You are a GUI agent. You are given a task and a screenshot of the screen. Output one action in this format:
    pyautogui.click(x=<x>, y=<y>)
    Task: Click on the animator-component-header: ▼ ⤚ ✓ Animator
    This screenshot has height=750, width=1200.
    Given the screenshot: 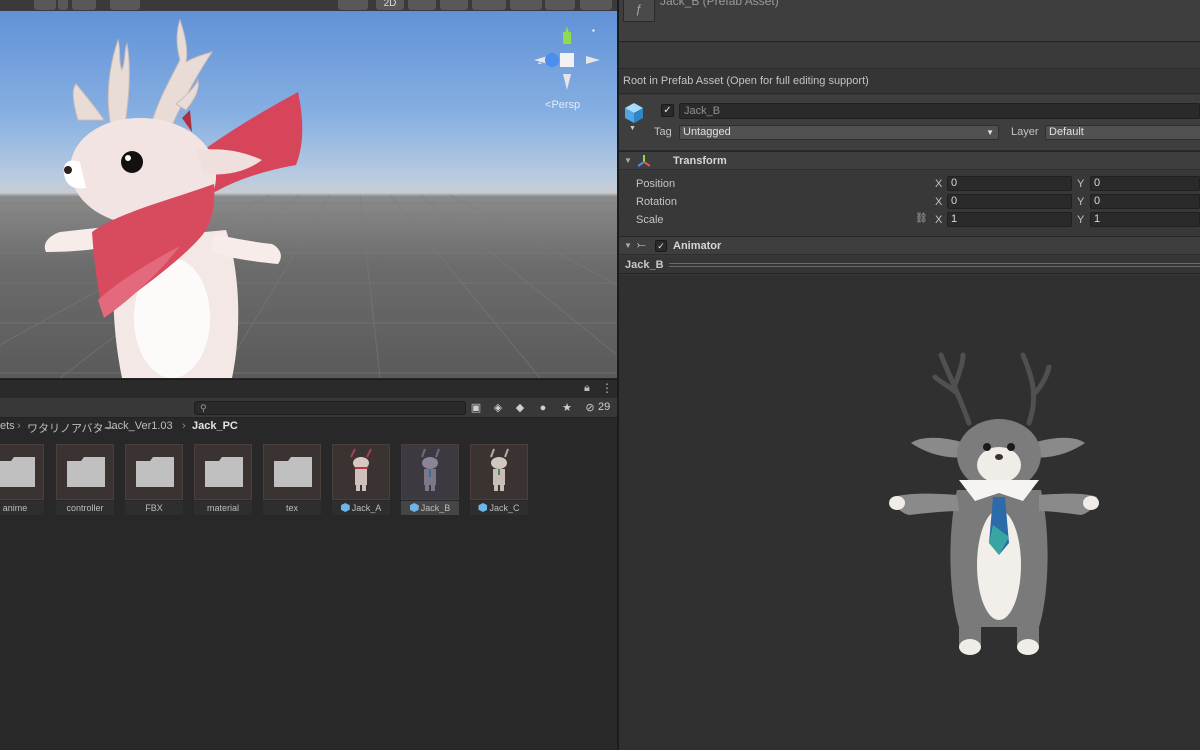 What is the action you would take?
    pyautogui.click(x=909, y=245)
    